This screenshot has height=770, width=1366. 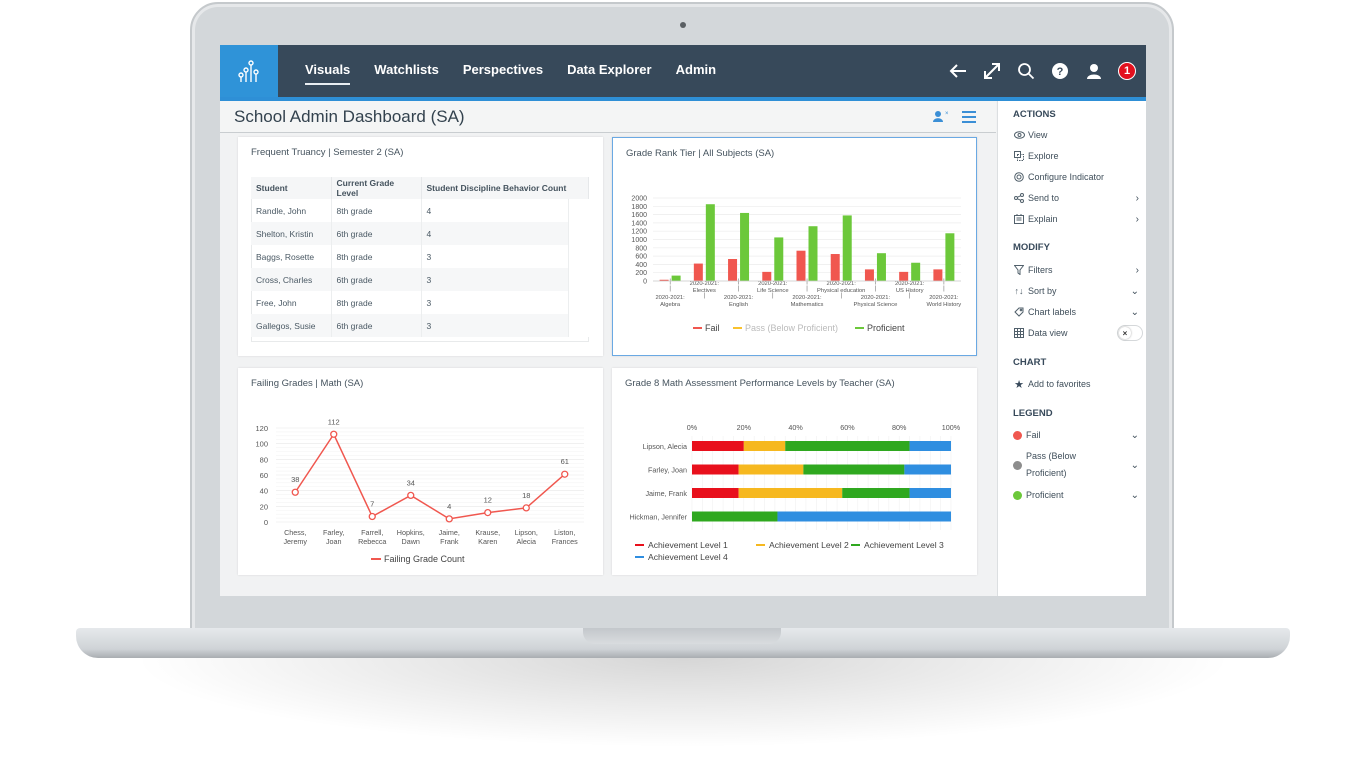 What do you see at coordinates (886, 328) in the screenshot?
I see `legend-label: Proficient` at bounding box center [886, 328].